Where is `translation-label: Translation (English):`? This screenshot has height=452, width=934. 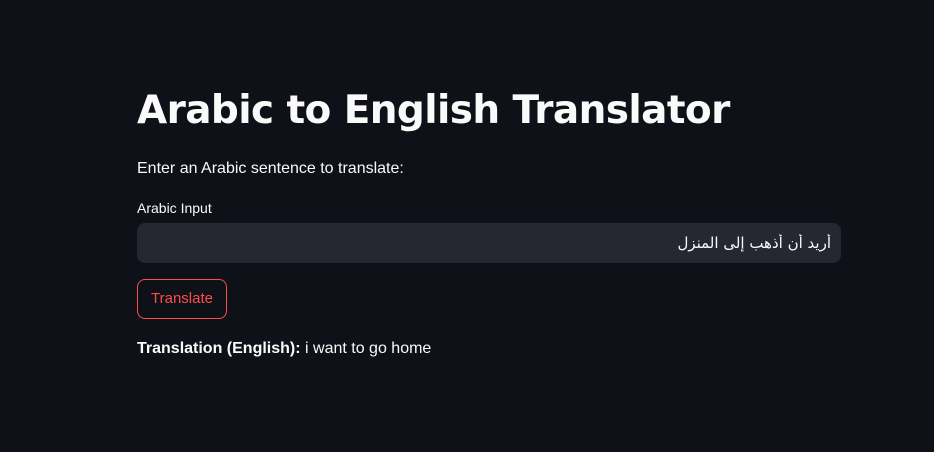 translation-label: Translation (English): is located at coordinates (219, 348).